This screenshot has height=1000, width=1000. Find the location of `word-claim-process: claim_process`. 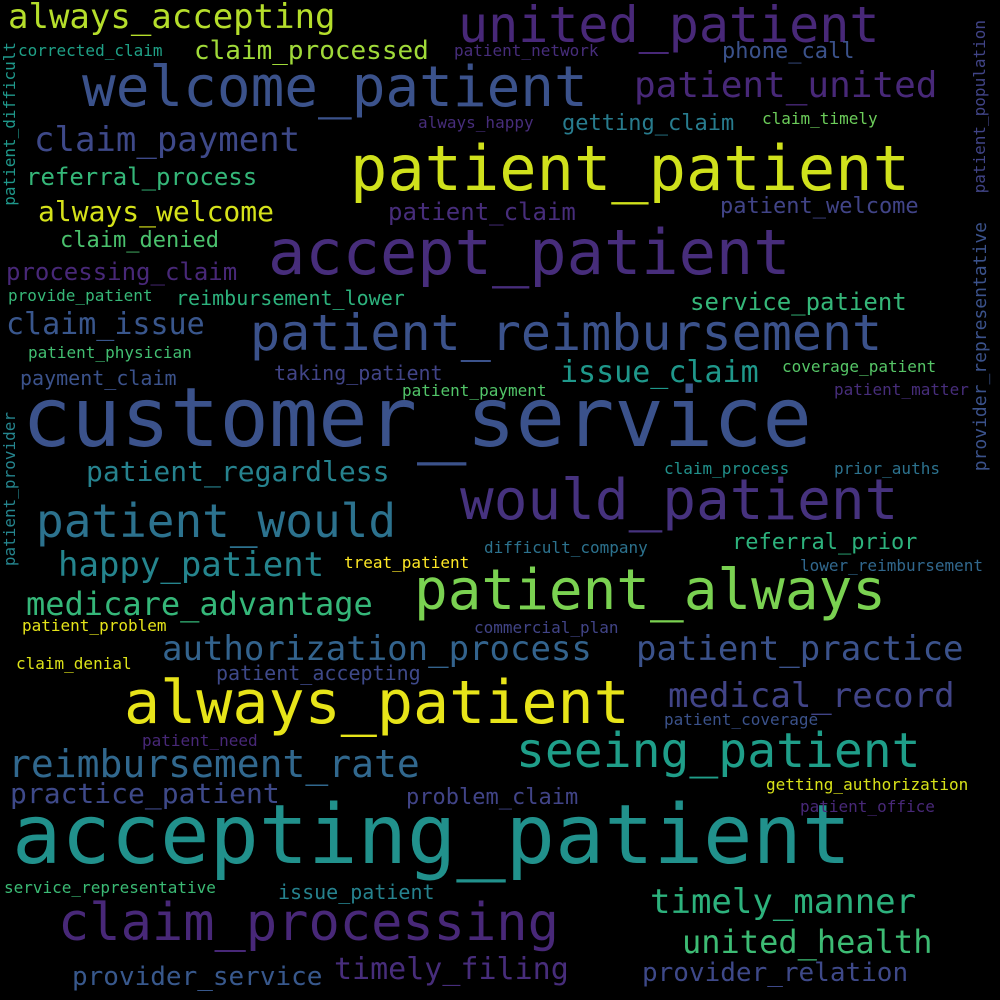

word-claim-process: claim_process is located at coordinates (727, 468).